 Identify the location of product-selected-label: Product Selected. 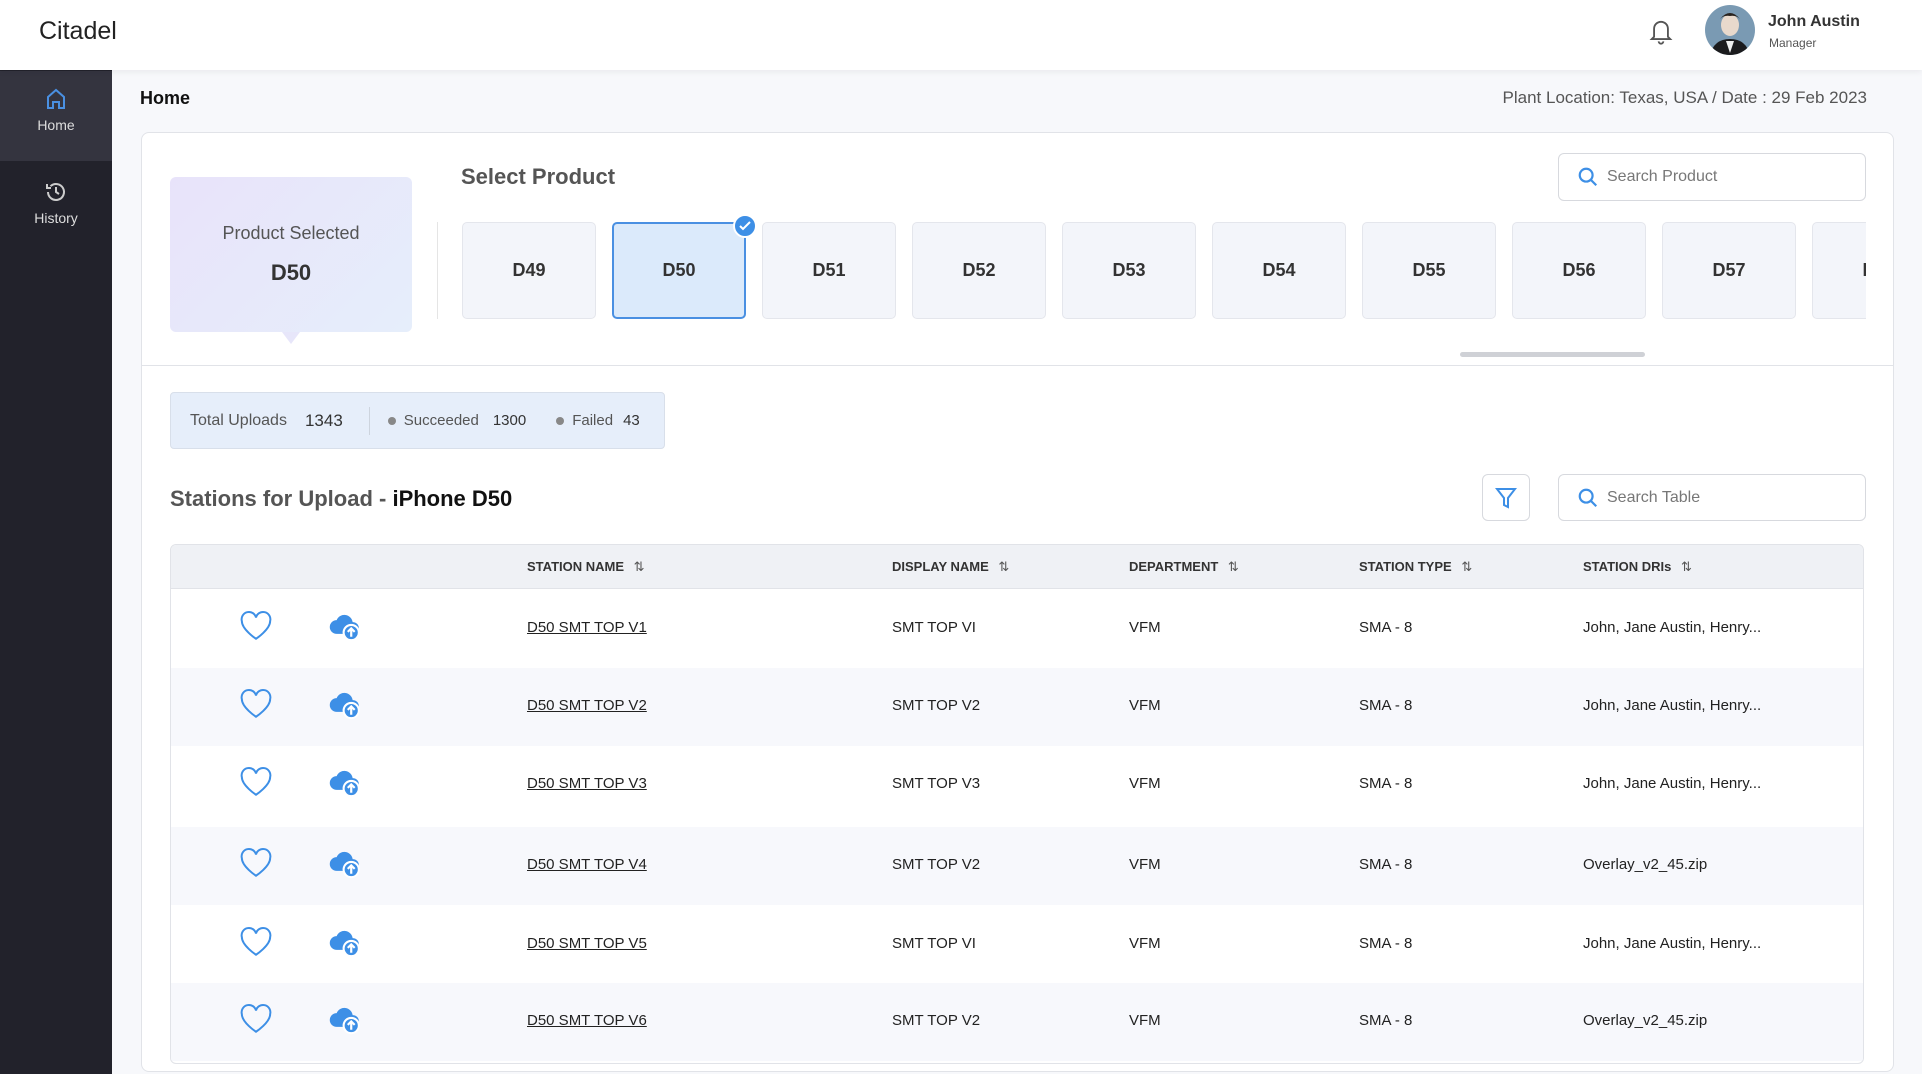
(291, 233).